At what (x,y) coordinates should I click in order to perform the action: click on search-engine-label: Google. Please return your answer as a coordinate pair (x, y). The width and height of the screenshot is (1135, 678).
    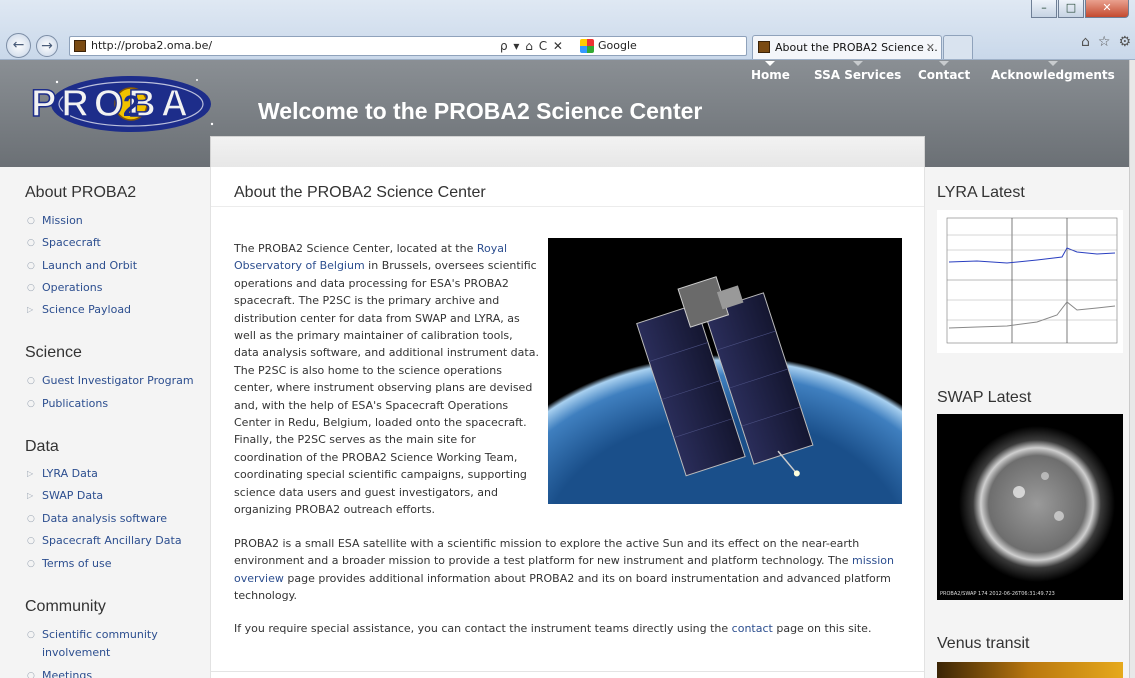
    Looking at the image, I should click on (617, 46).